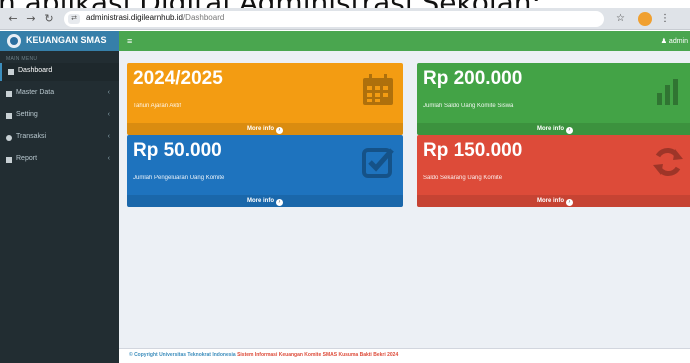 This screenshot has width=690, height=363. I want to click on menu-header: MAIN MENU, so click(22, 59).